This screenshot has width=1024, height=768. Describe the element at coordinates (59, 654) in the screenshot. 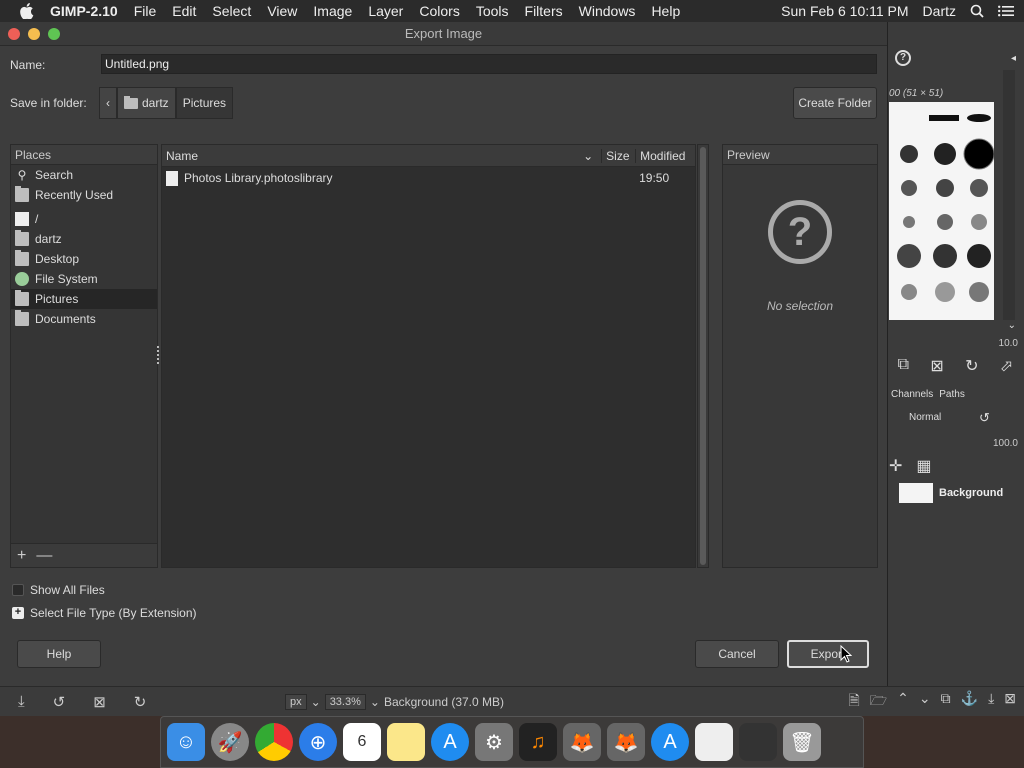

I see `help-button: Help` at that location.